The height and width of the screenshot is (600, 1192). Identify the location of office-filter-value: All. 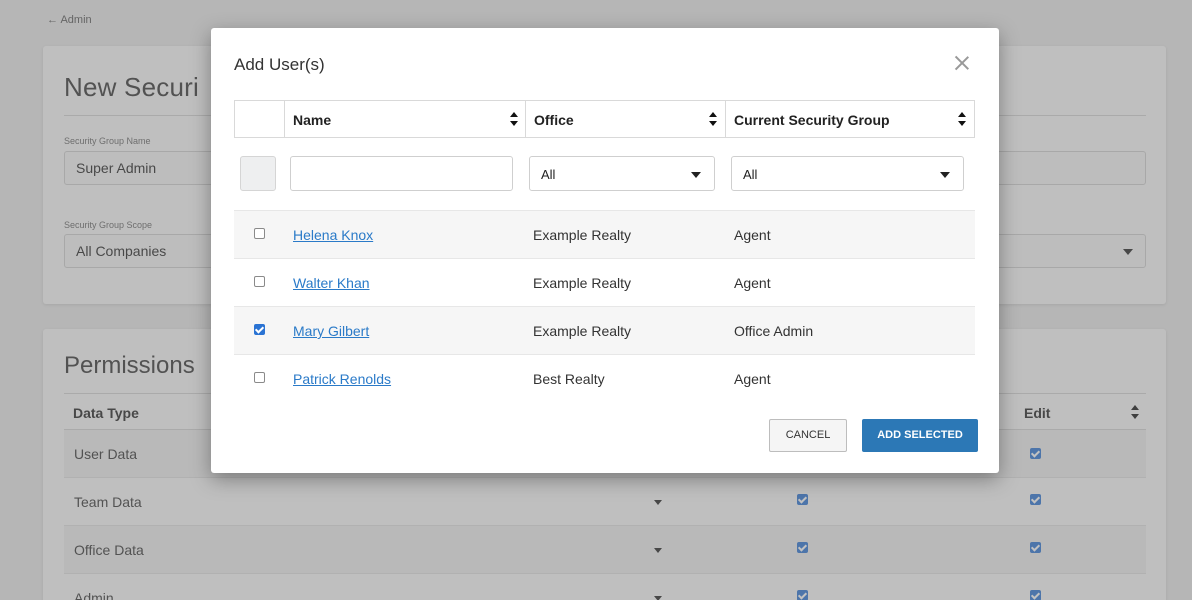
(548, 174).